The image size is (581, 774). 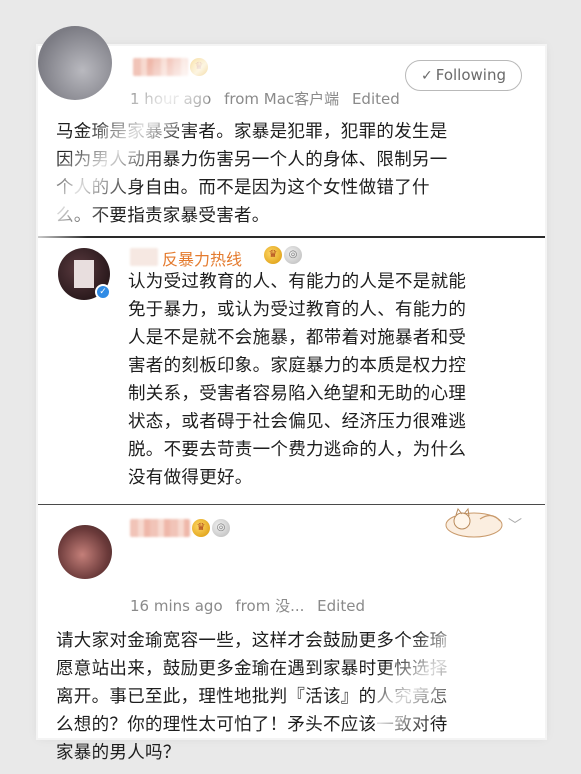 What do you see at coordinates (470, 75) in the screenshot?
I see `following-label: Following` at bounding box center [470, 75].